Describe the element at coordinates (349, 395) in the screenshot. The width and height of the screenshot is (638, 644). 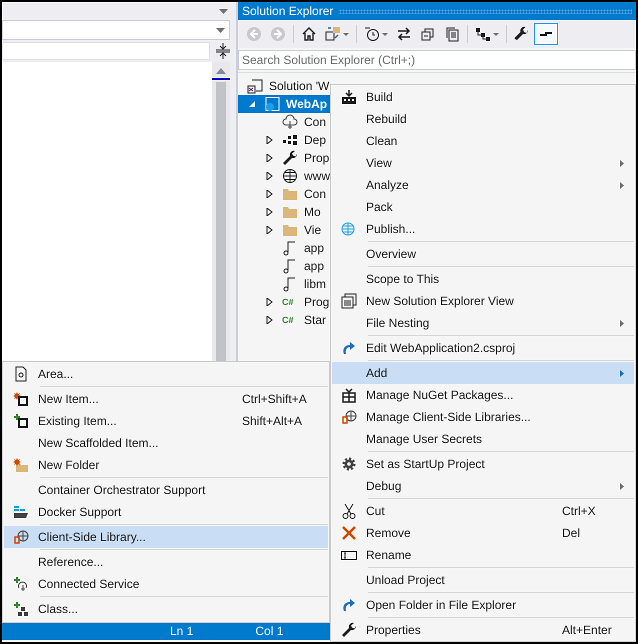
I see `package-icon` at that location.